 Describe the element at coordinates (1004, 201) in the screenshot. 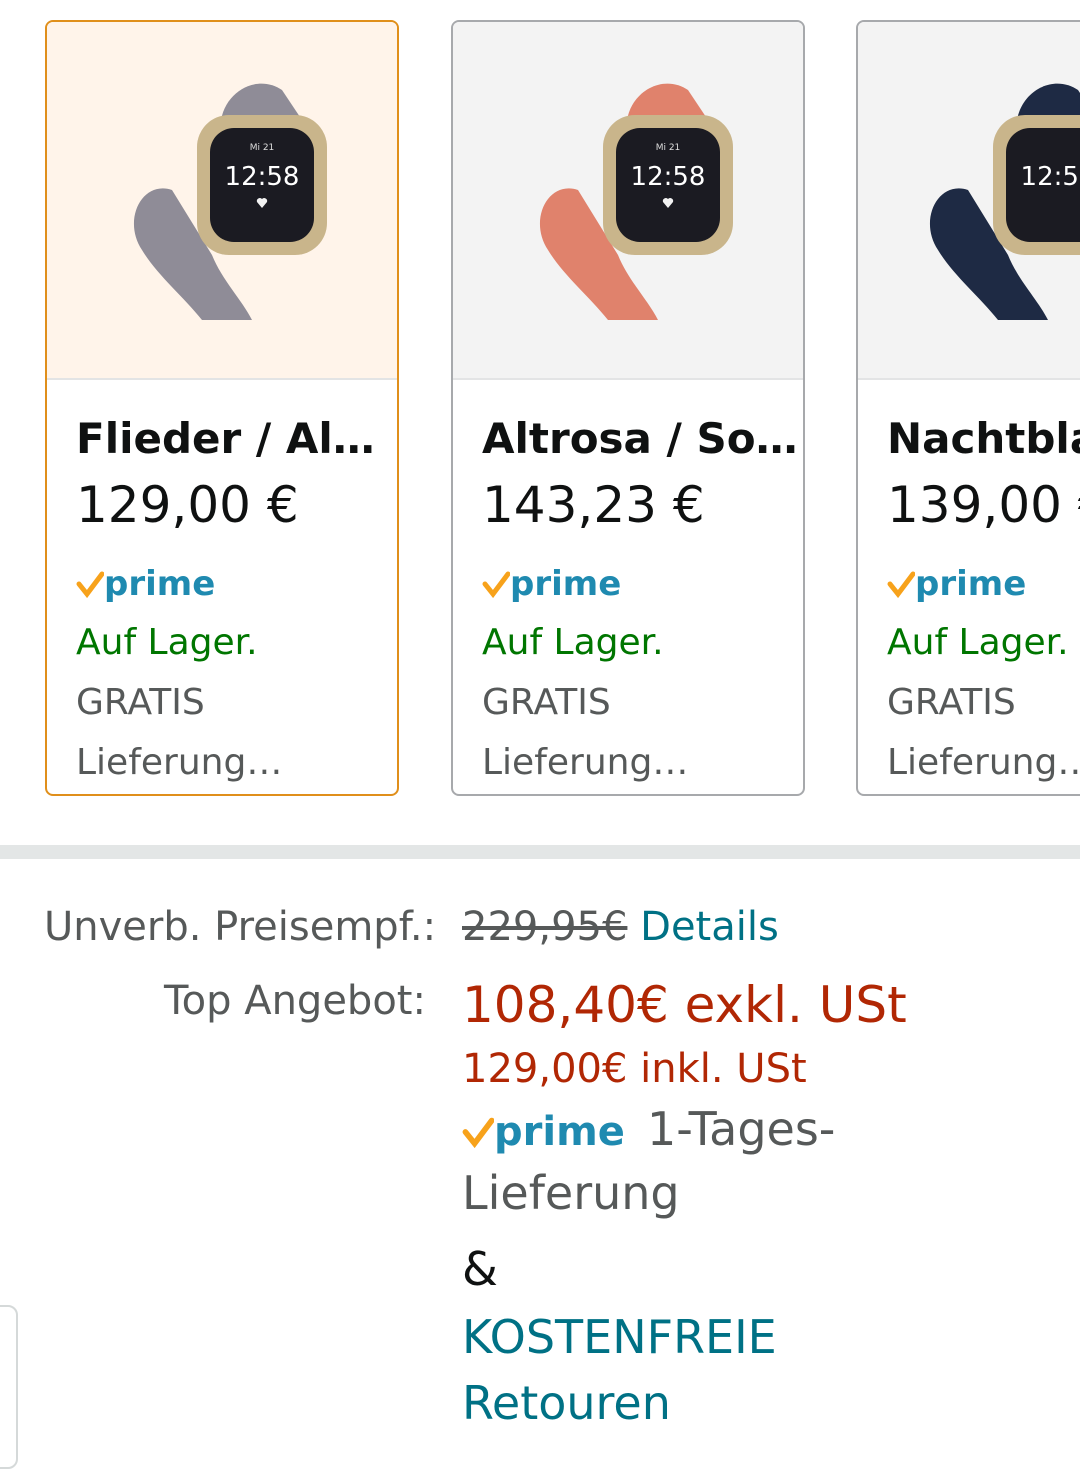

I see `smartwatch-image: 12:58` at that location.